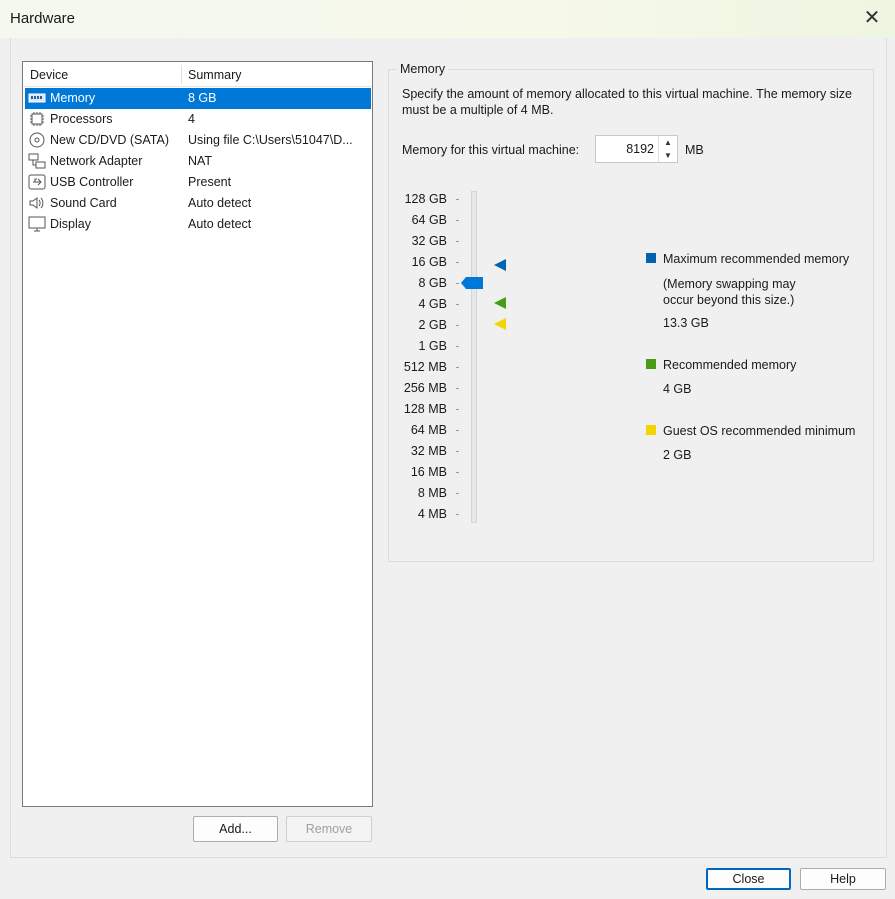  I want to click on max-recommended-marker-icon, so click(500, 265).